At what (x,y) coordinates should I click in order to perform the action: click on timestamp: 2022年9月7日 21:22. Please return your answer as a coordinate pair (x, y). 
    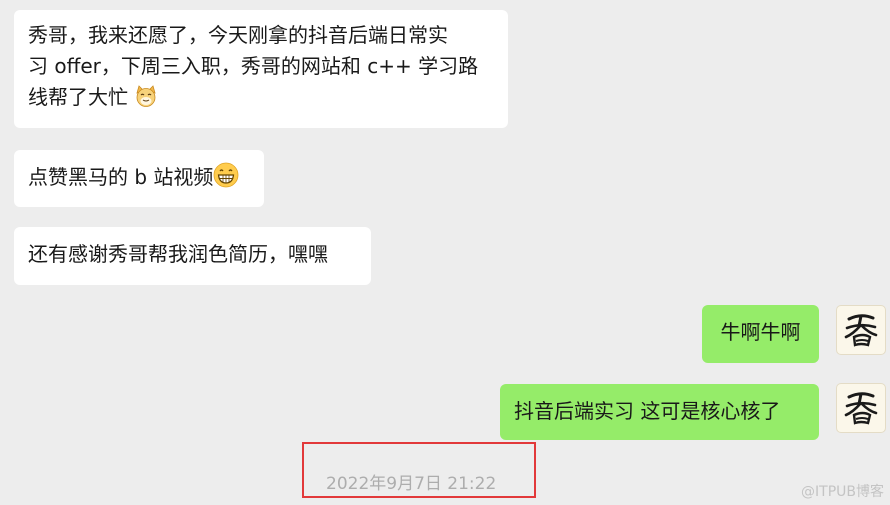
    Looking at the image, I should click on (411, 484).